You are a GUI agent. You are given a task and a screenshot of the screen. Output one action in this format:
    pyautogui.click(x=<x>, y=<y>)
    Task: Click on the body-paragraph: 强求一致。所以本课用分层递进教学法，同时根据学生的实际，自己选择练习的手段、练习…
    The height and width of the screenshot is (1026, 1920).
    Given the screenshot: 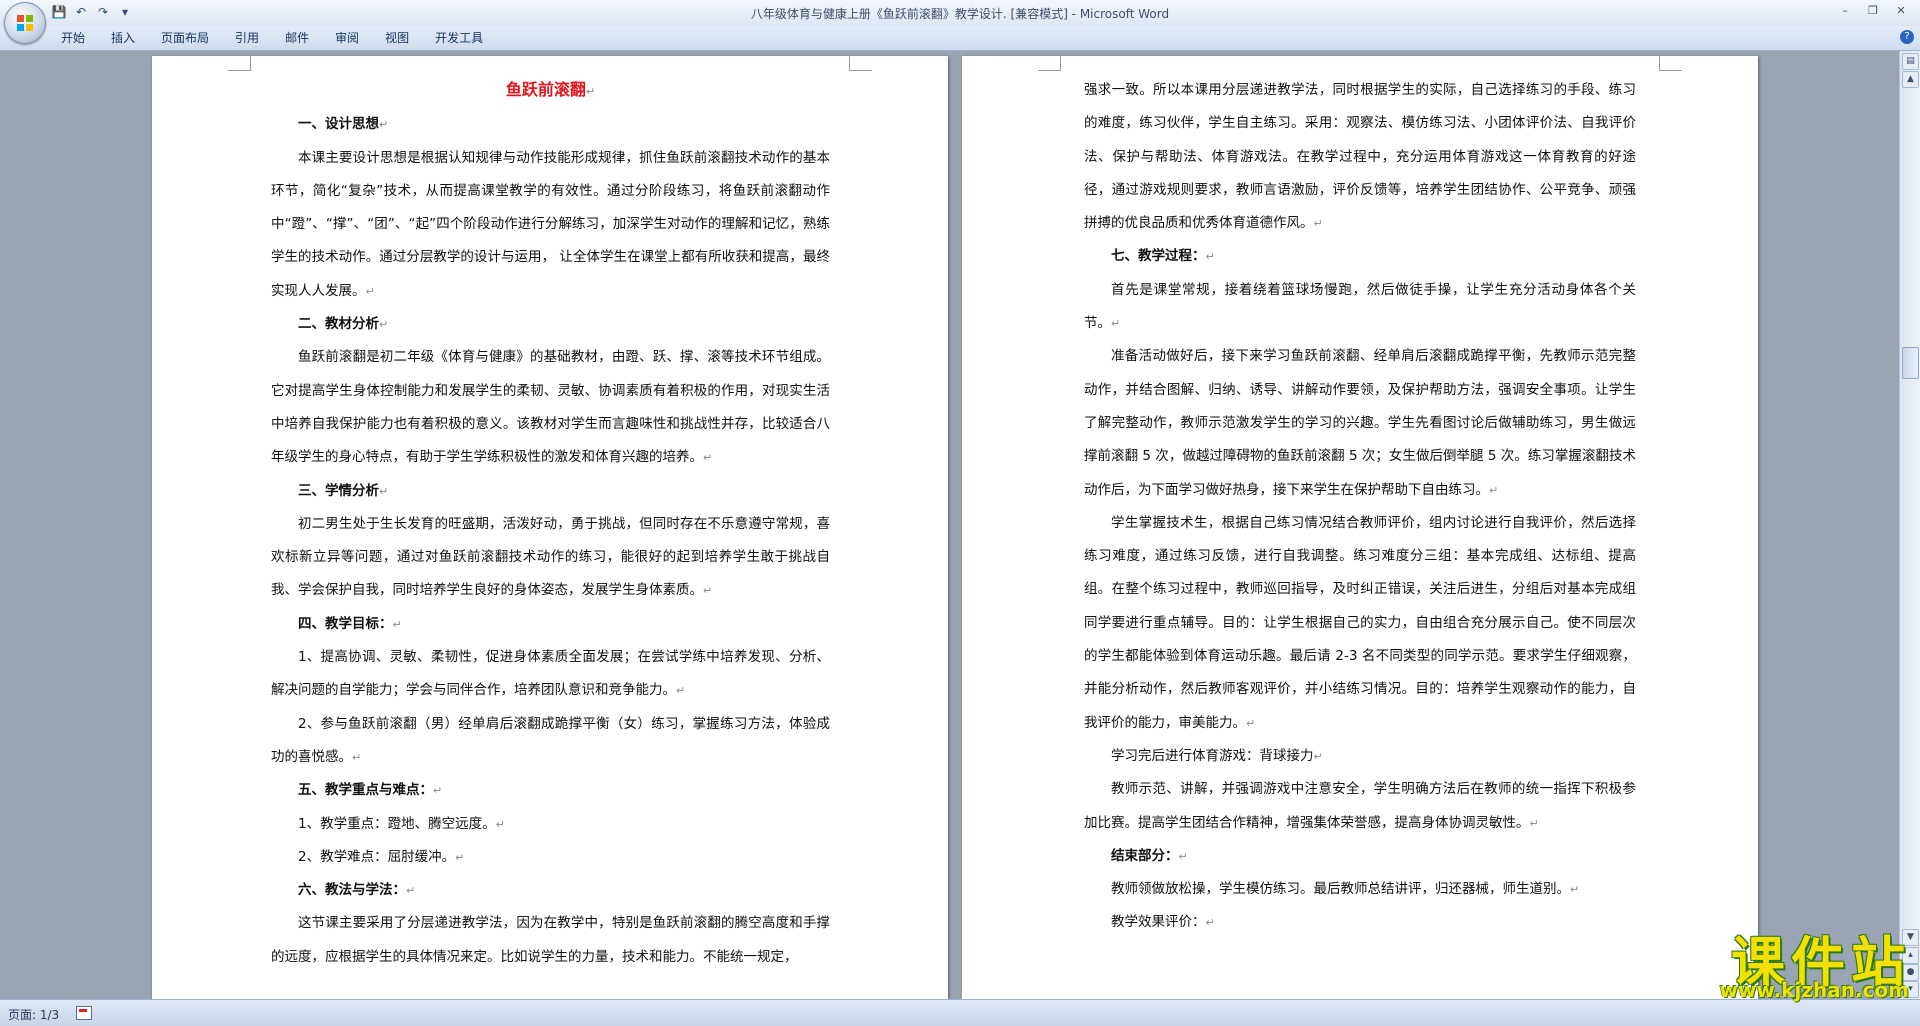 What is the action you would take?
    pyautogui.click(x=1360, y=157)
    